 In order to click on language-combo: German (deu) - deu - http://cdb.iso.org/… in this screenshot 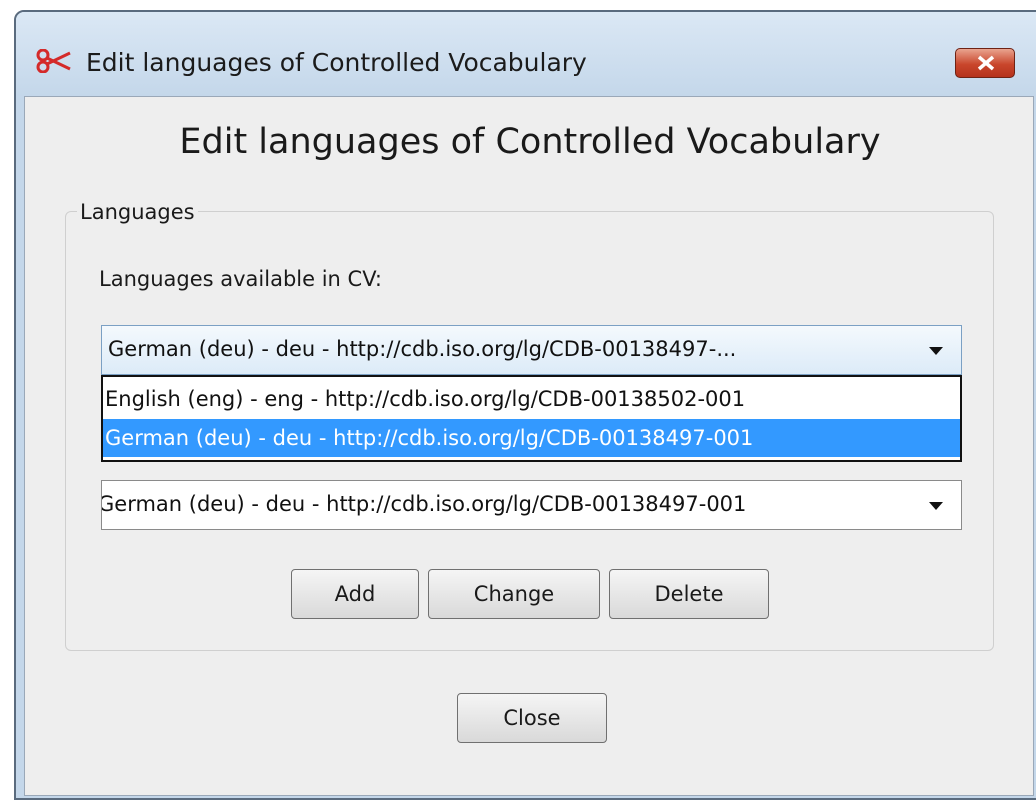, I will do `click(531, 505)`.